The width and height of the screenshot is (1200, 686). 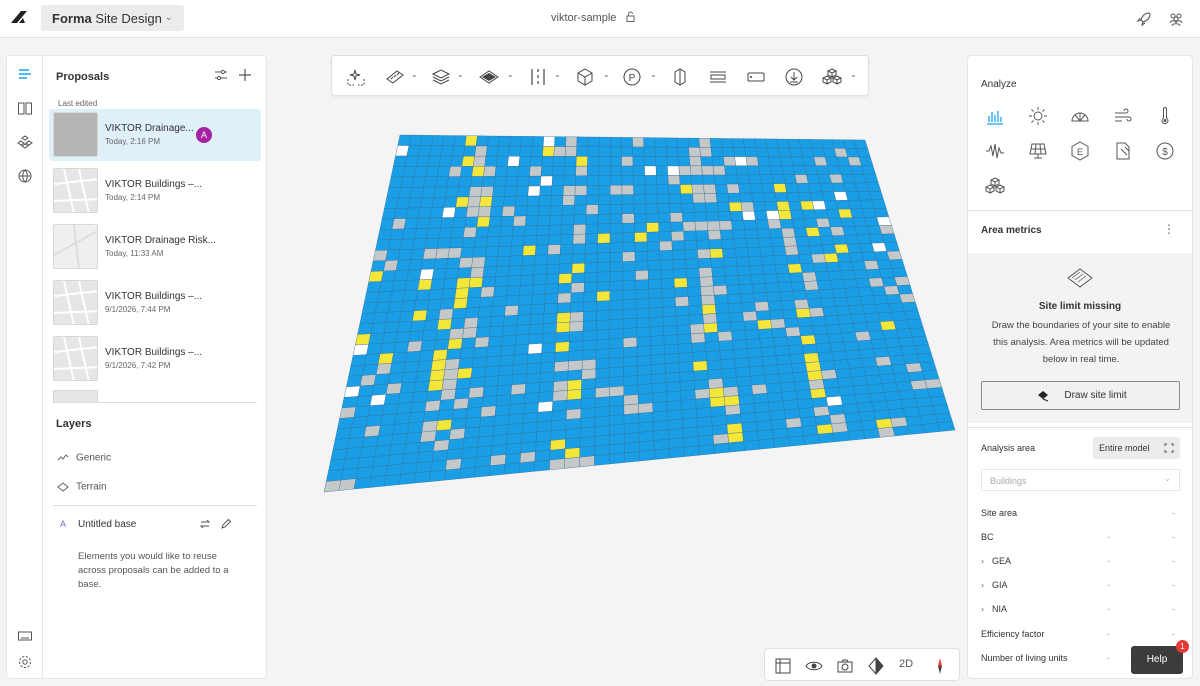 I want to click on surface-tool-button: ⌄, so click(x=496, y=76).